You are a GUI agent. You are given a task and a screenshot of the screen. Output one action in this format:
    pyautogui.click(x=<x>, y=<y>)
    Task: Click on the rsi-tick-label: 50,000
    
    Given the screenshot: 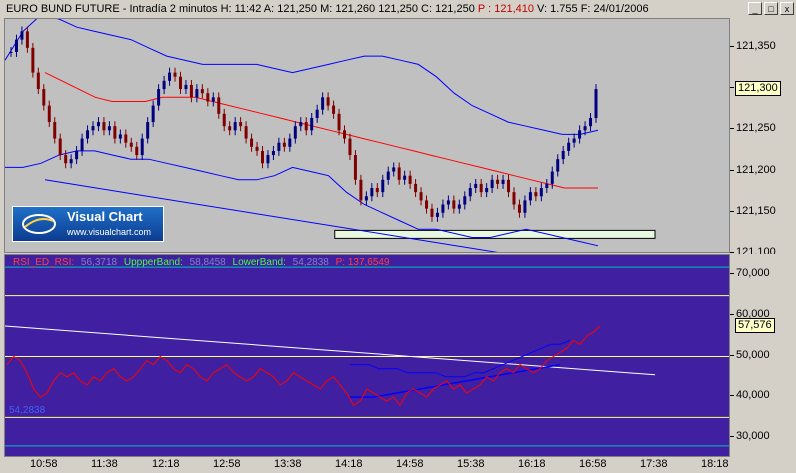 What is the action you would take?
    pyautogui.click(x=750, y=354)
    